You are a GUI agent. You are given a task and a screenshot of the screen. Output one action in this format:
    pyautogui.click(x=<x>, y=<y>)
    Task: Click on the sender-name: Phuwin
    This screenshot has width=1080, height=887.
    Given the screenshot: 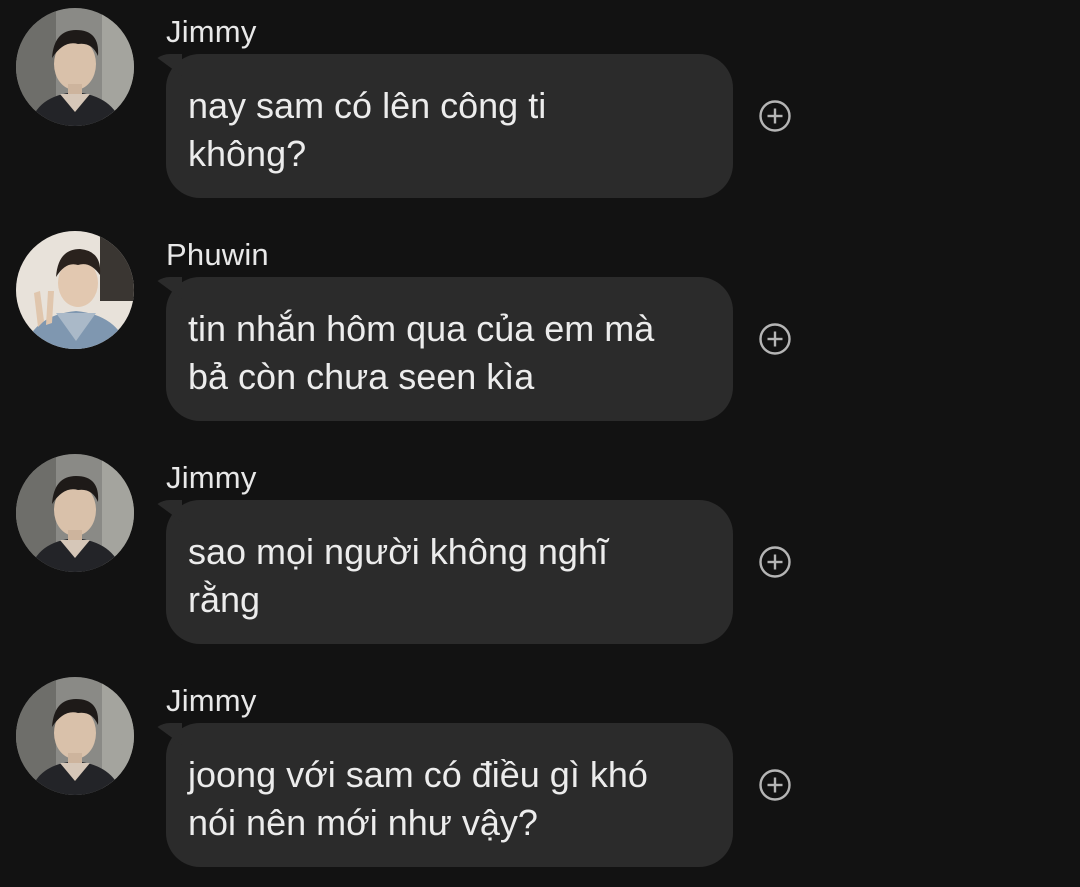 What is the action you would take?
    pyautogui.click(x=217, y=254)
    